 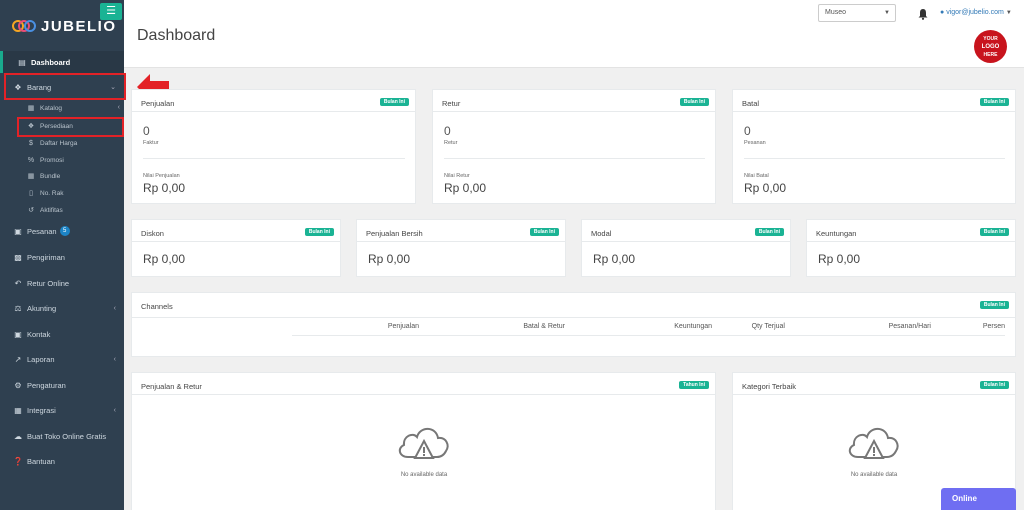 I want to click on th-icon: ▦, so click(x=31, y=176).